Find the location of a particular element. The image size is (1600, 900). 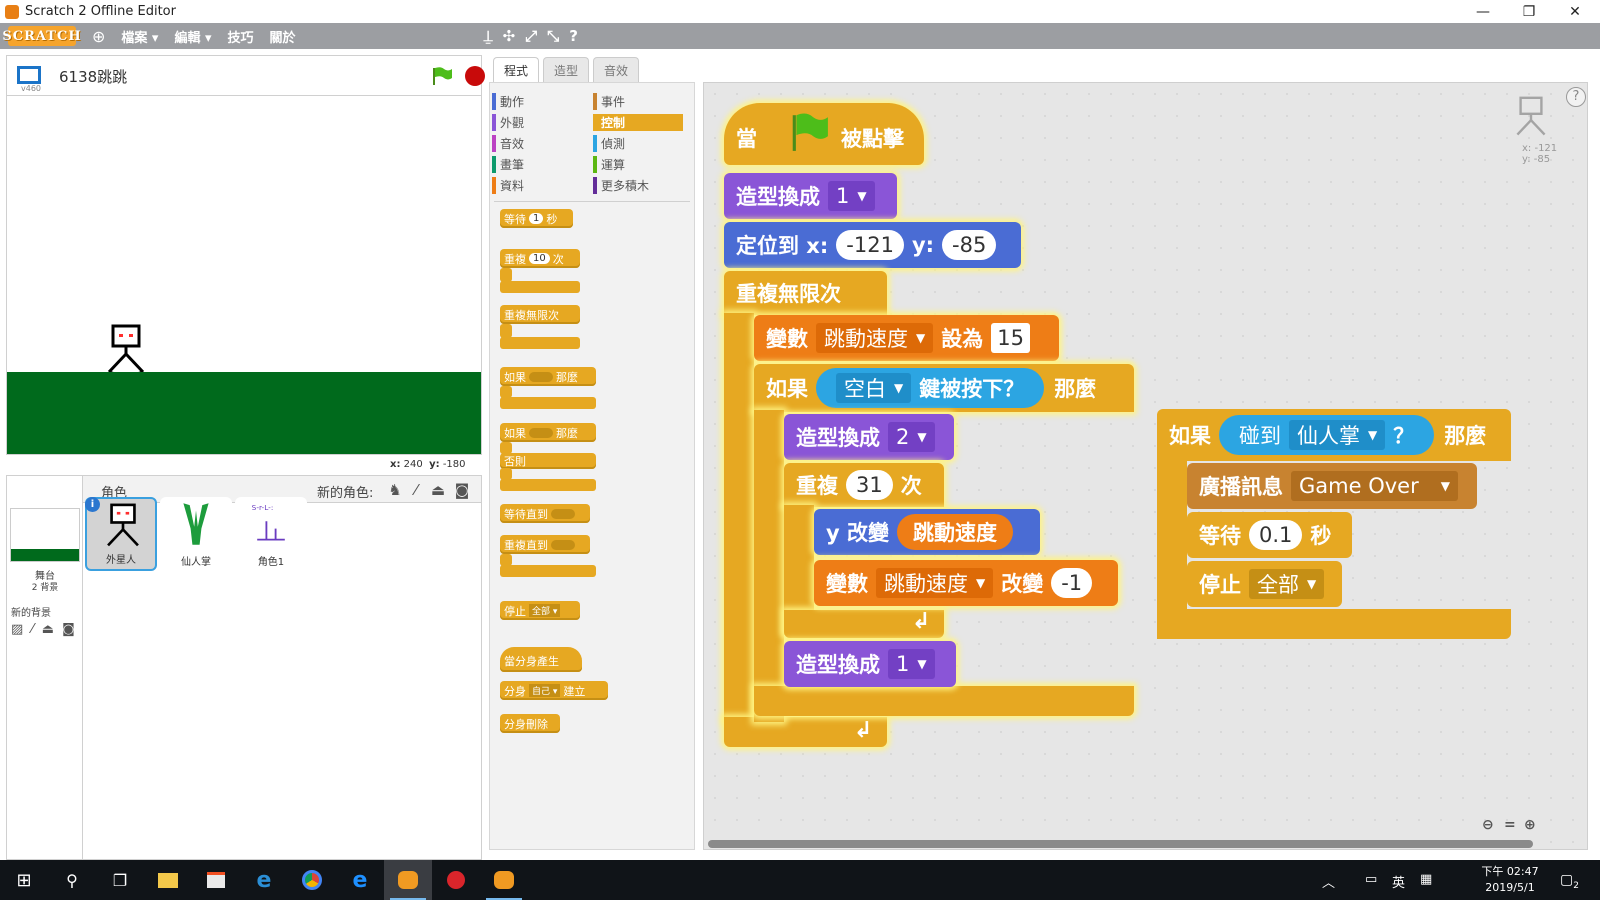

block-help-icon: ? is located at coordinates (573, 36).